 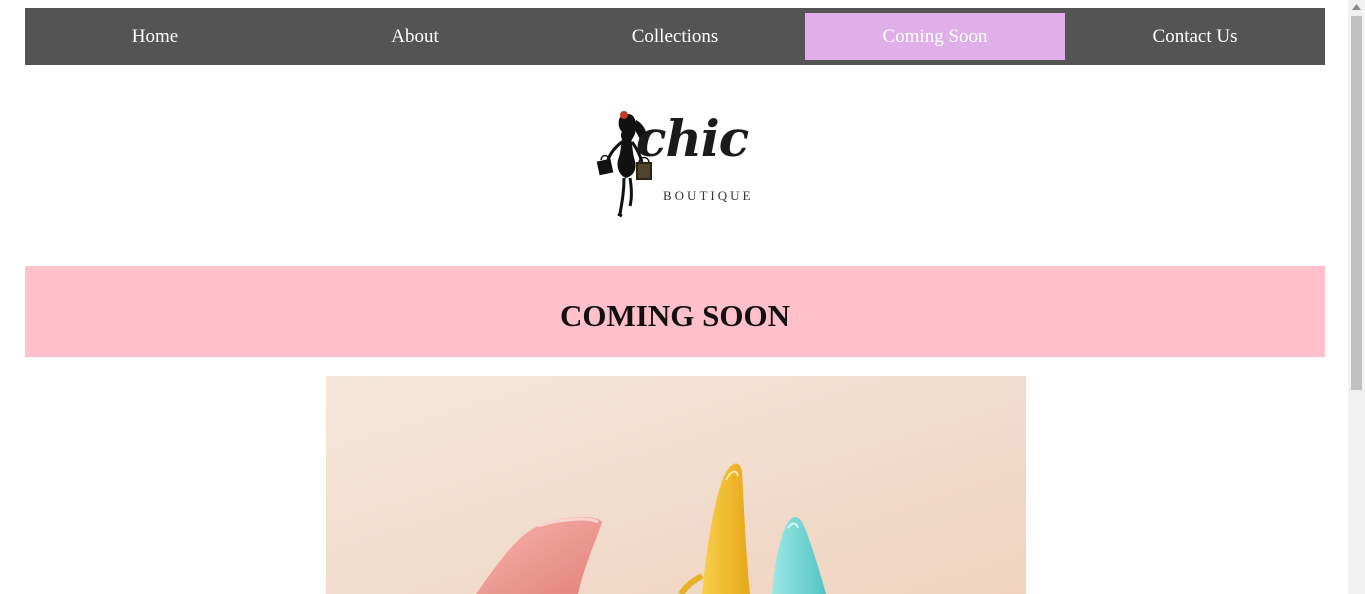 What do you see at coordinates (1356, 203) in the screenshot?
I see `scrollbar-thumb` at bounding box center [1356, 203].